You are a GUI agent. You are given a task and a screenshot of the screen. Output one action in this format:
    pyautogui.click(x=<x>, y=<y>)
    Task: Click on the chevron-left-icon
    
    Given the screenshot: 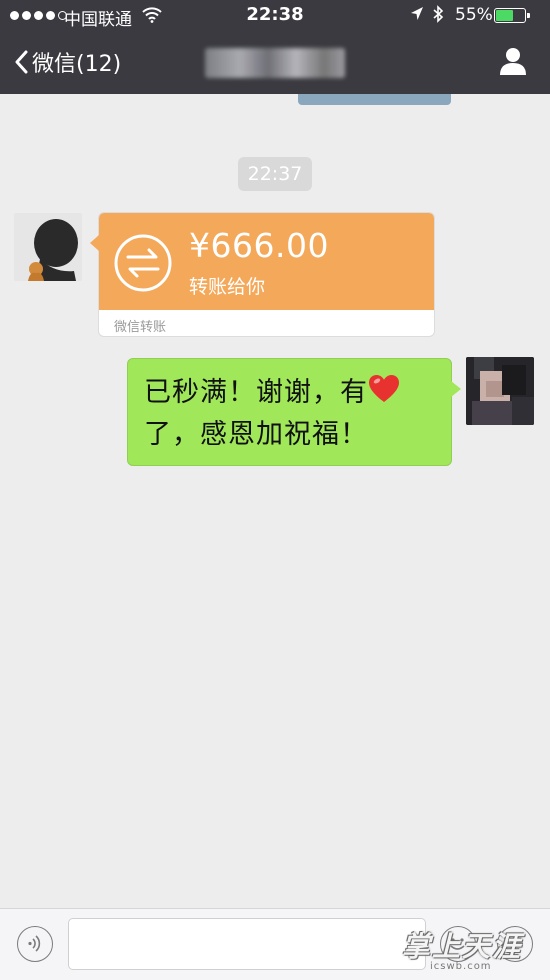 What is the action you would take?
    pyautogui.click(x=21, y=62)
    